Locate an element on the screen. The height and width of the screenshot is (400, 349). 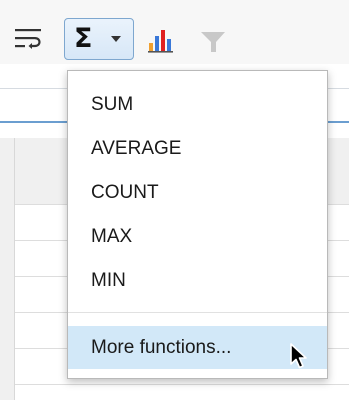
filter-icon is located at coordinates (214, 42).